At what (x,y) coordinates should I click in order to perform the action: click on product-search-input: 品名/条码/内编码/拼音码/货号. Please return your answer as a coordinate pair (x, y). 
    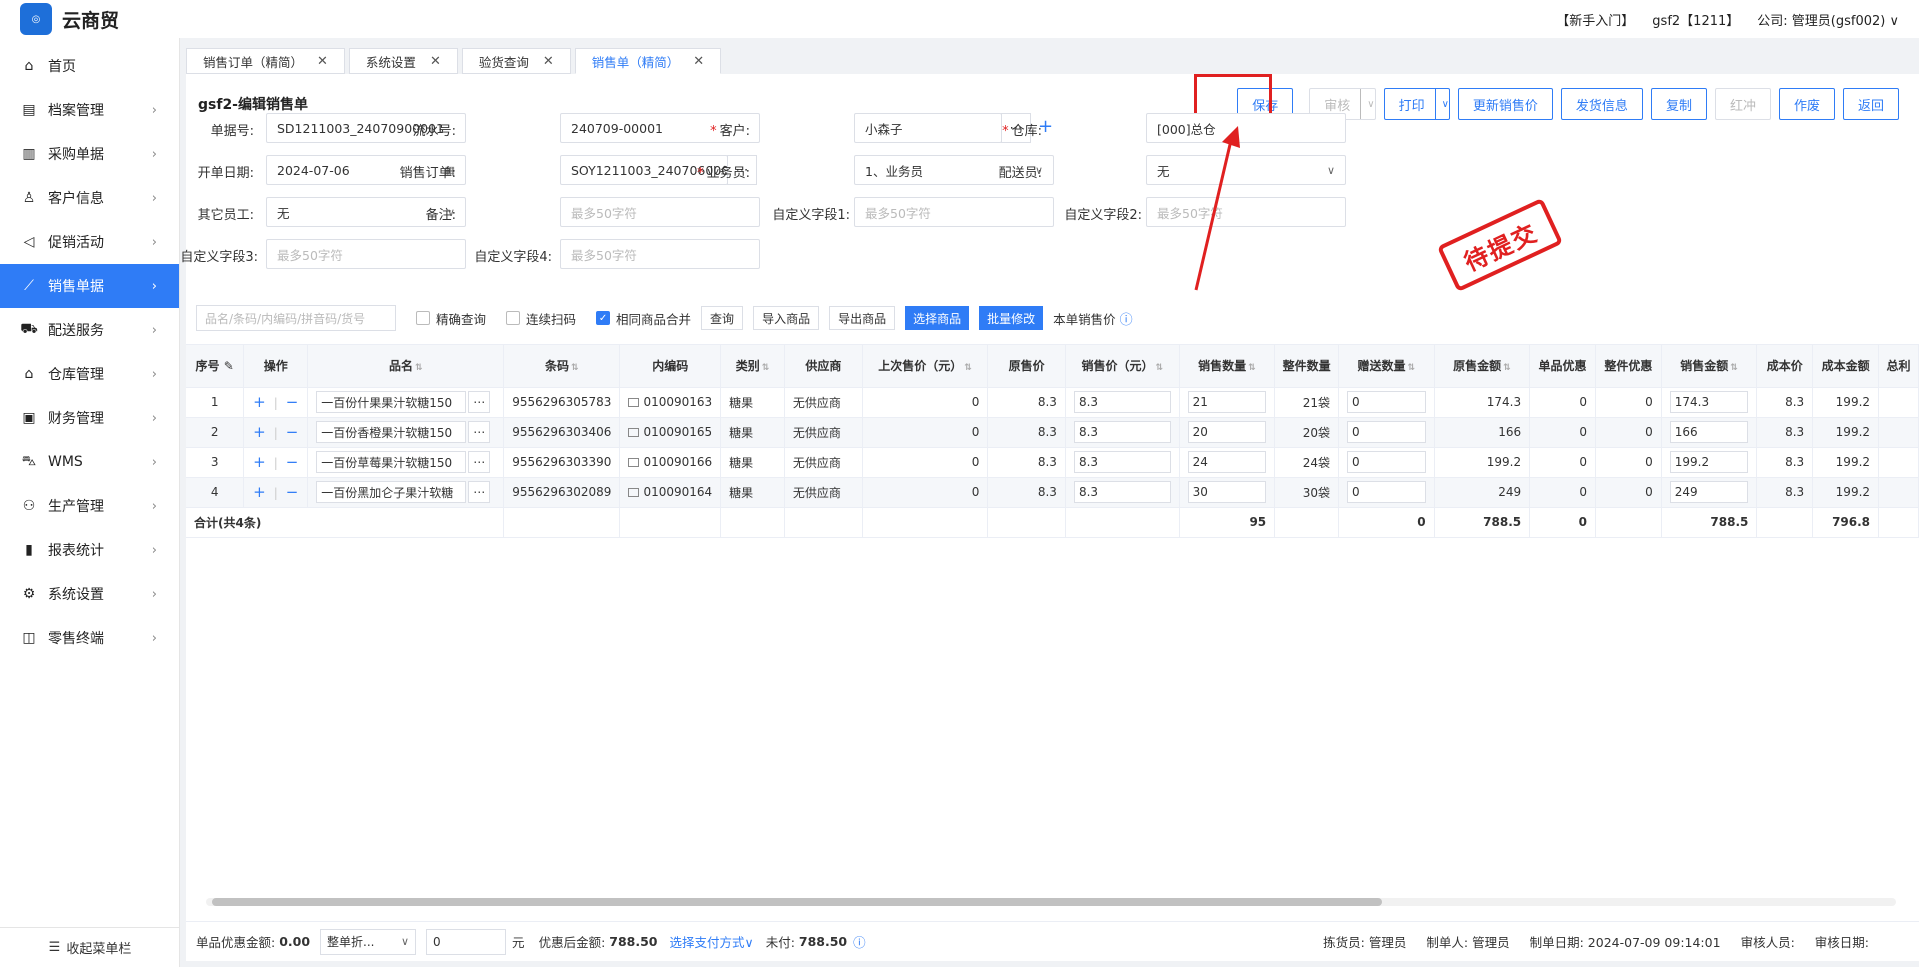
    Looking at the image, I should click on (296, 318).